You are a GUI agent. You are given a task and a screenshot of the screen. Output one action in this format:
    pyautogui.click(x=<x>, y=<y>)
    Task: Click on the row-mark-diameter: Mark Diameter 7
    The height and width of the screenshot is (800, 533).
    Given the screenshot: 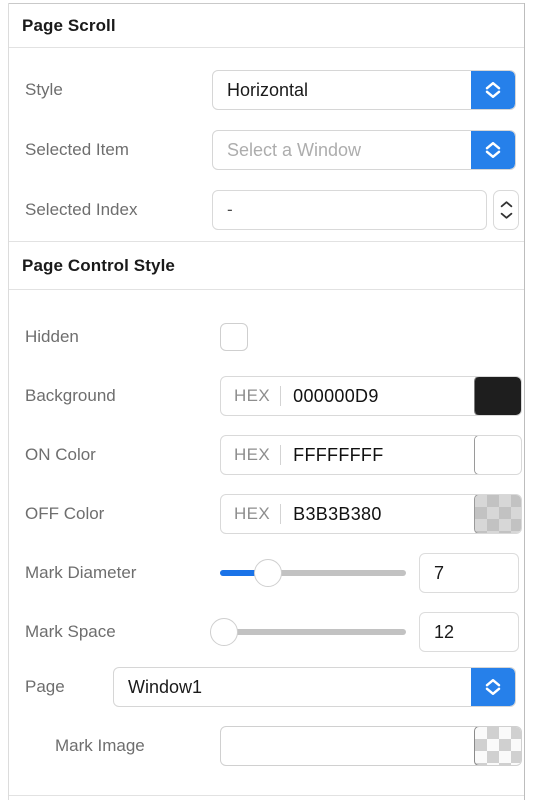 What is the action you would take?
    pyautogui.click(x=266, y=573)
    